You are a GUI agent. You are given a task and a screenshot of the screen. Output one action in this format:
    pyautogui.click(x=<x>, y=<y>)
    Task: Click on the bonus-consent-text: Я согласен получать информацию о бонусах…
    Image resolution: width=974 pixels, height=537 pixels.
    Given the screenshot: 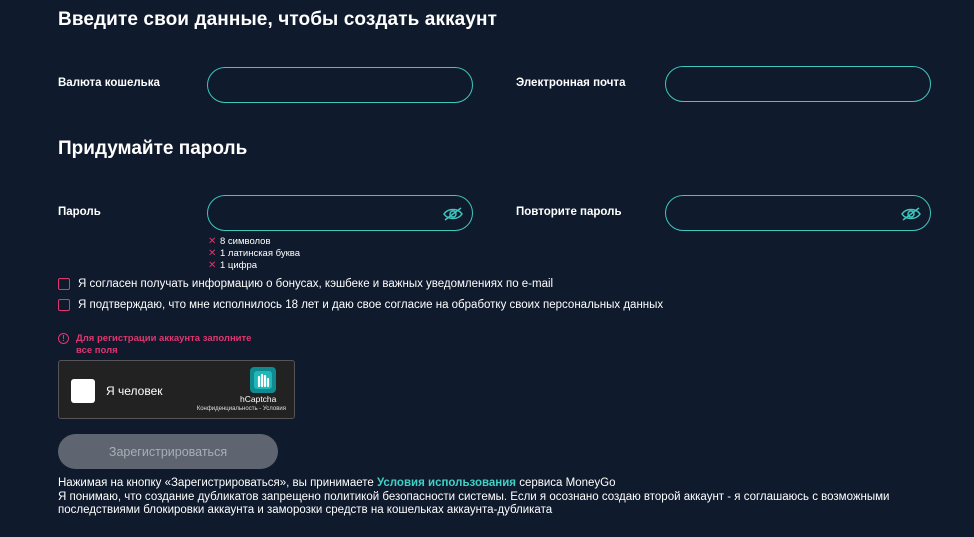 What is the action you would take?
    pyautogui.click(x=316, y=284)
    